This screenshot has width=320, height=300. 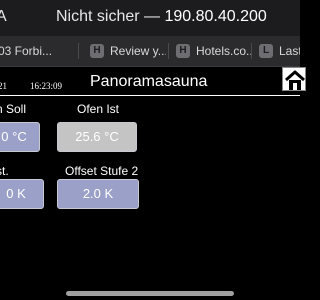 I want to click on field-value: 25.6 °C, so click(x=97, y=136).